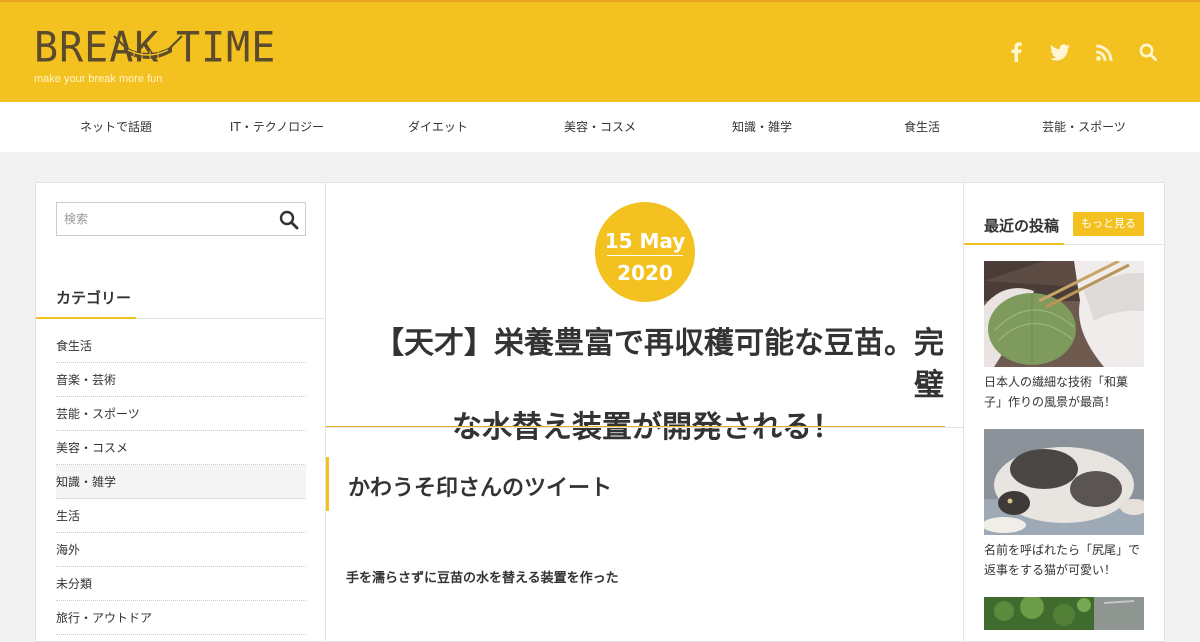 Image resolution: width=1200 pixels, height=642 pixels. I want to click on post-date-badge: 15 May 2020, so click(645, 252).